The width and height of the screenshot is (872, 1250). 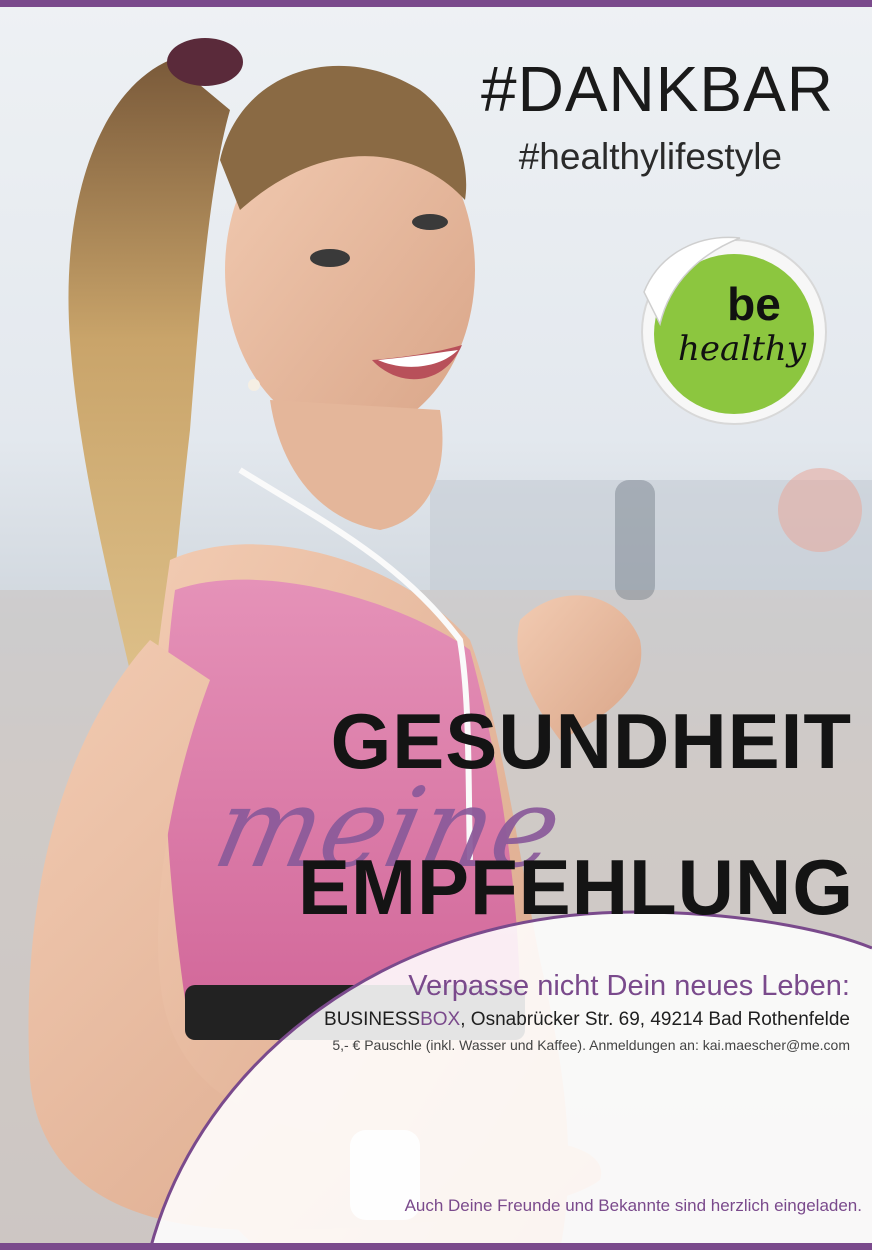 I want to click on venue-business: BUSINESS, so click(x=372, y=1019).